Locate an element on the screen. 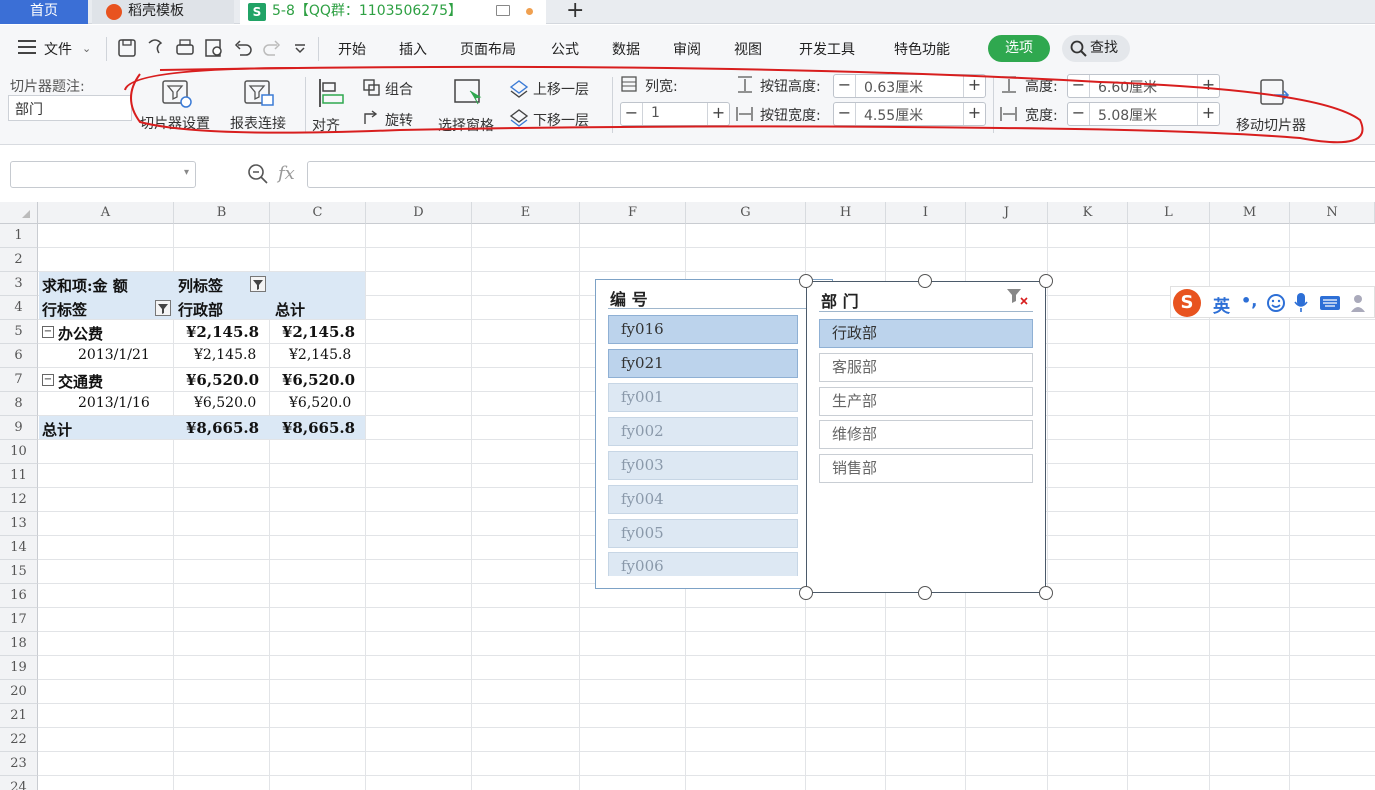 This screenshot has width=1375, height=790. column-header-K: K is located at coordinates (1088, 213).